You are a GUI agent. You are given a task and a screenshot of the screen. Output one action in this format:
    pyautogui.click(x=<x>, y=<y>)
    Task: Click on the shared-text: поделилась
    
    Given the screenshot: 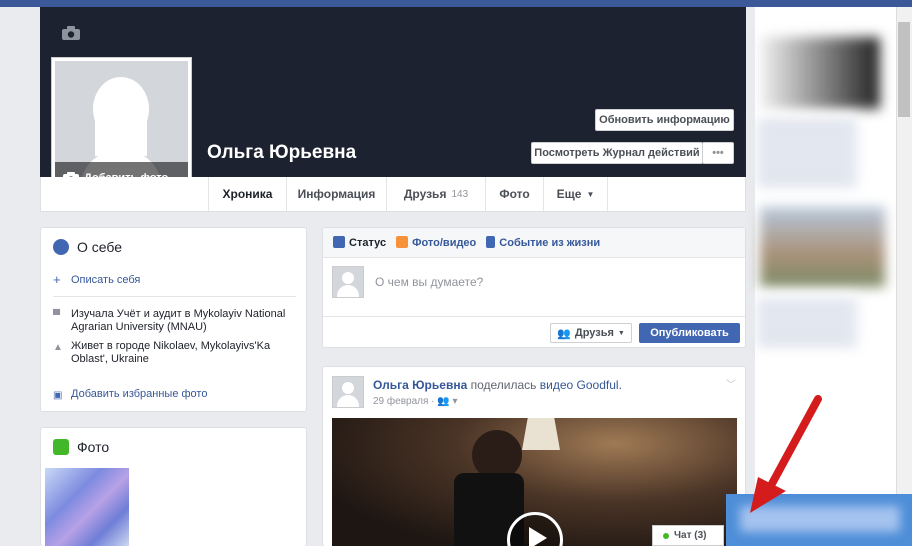 What is the action you would take?
    pyautogui.click(x=503, y=385)
    